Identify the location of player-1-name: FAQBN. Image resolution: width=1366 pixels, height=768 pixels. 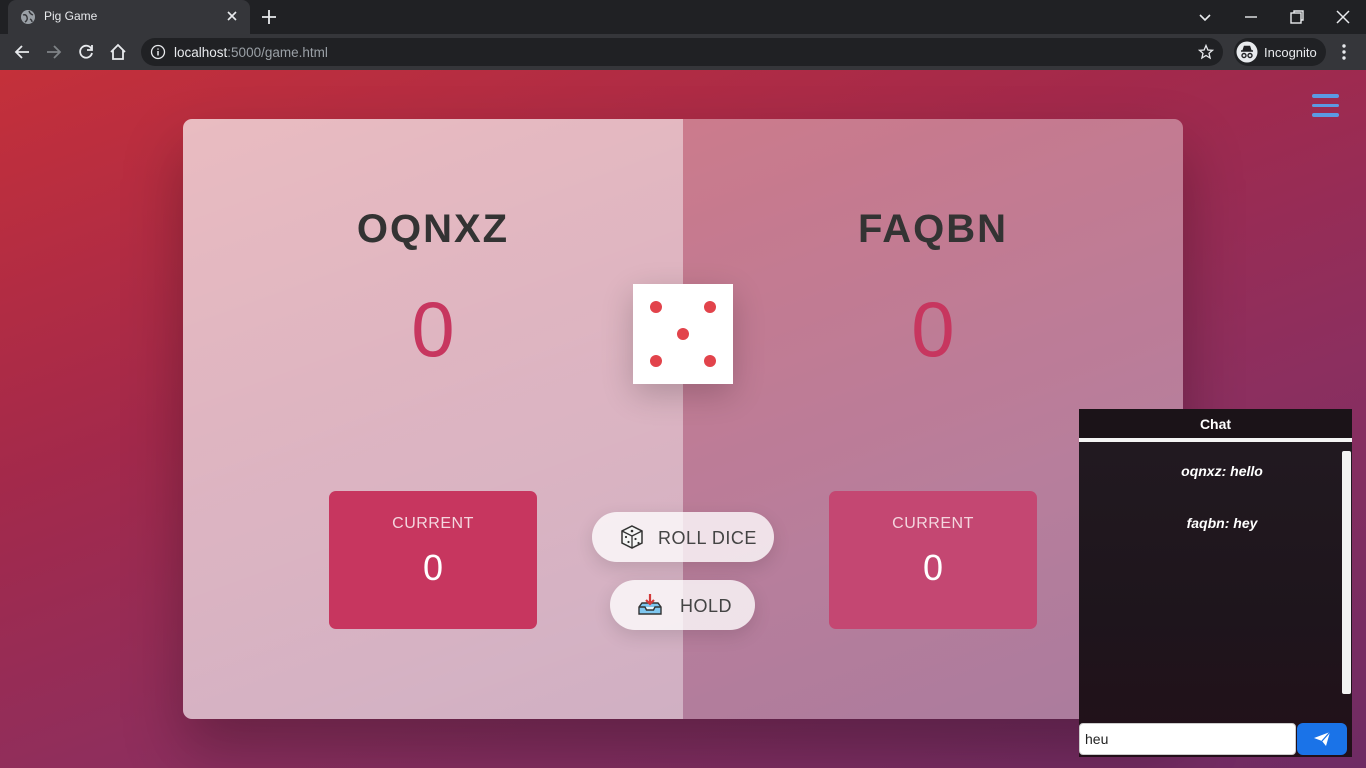
(933, 229).